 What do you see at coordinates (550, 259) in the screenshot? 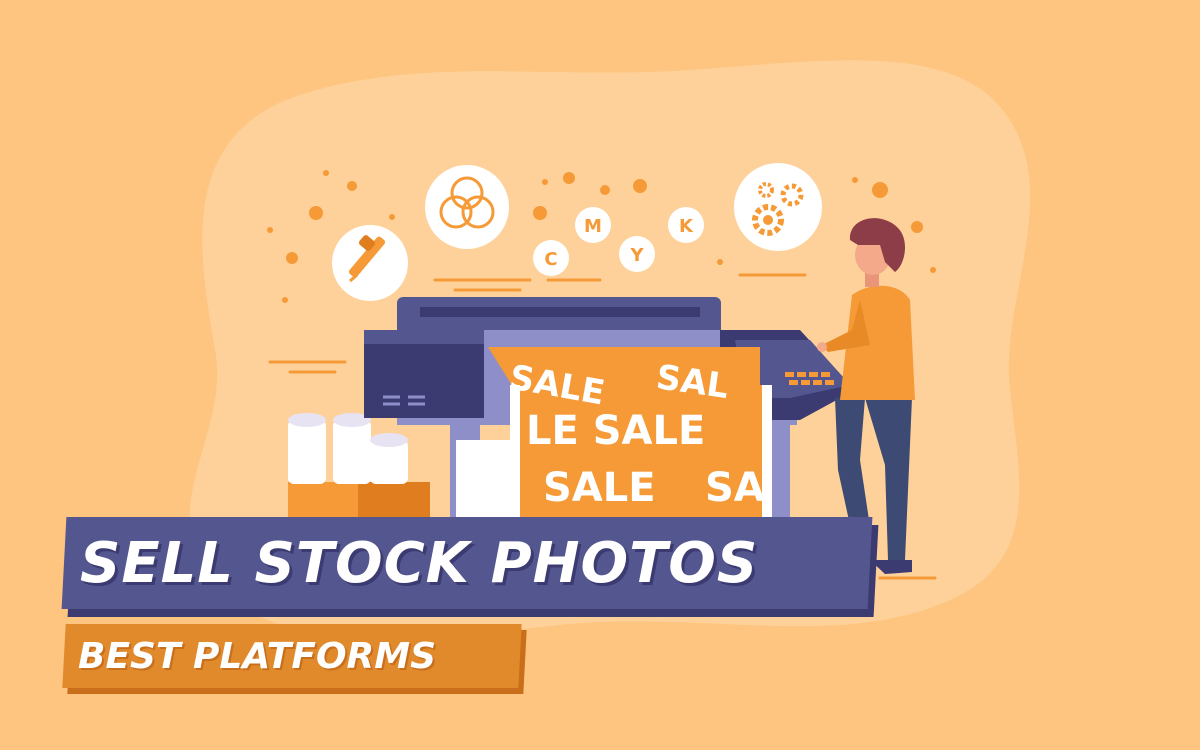
I see `cmyk-letter-c: C` at bounding box center [550, 259].